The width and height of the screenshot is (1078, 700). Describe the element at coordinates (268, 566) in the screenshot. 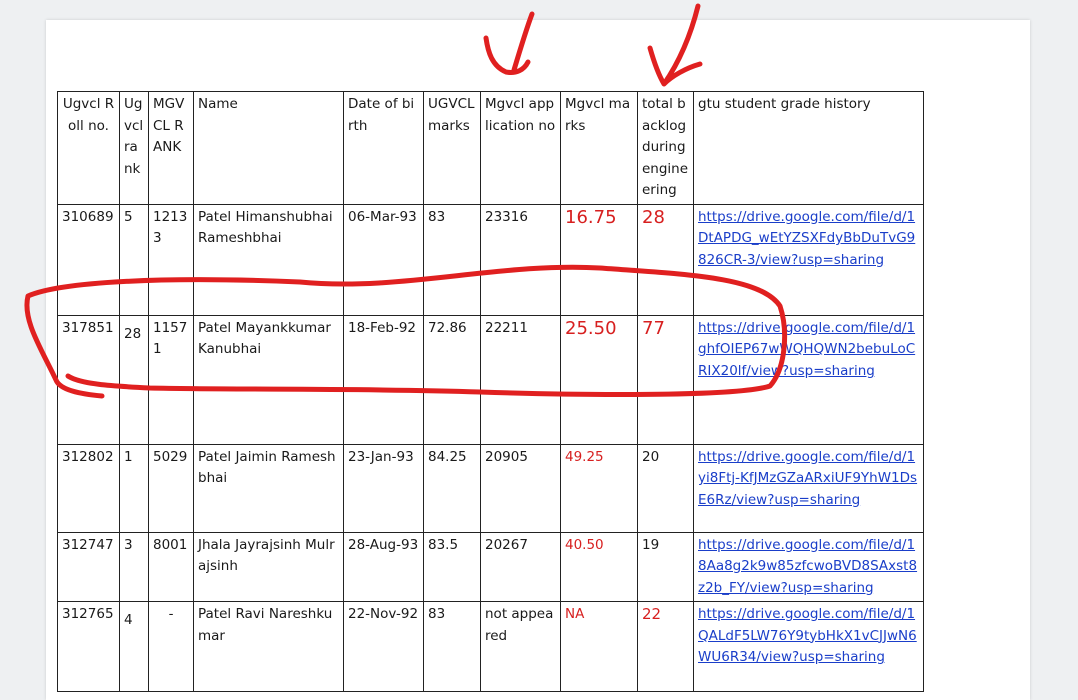

I see `cell-name: Jhala Jayrajsinh Mulrajsinh` at that location.